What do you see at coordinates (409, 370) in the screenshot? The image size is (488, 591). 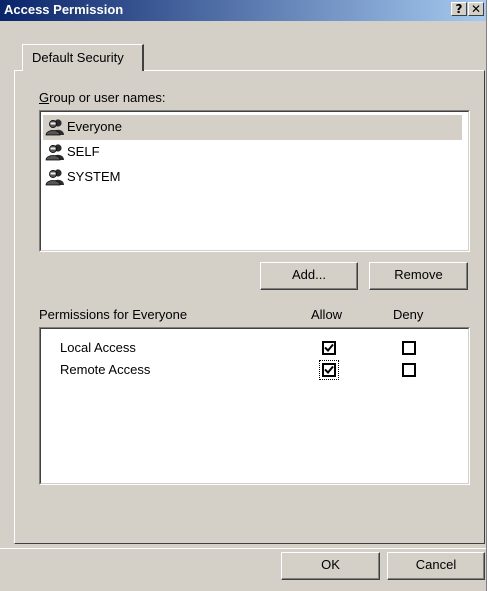 I see `deny-remote-access-checkbox` at bounding box center [409, 370].